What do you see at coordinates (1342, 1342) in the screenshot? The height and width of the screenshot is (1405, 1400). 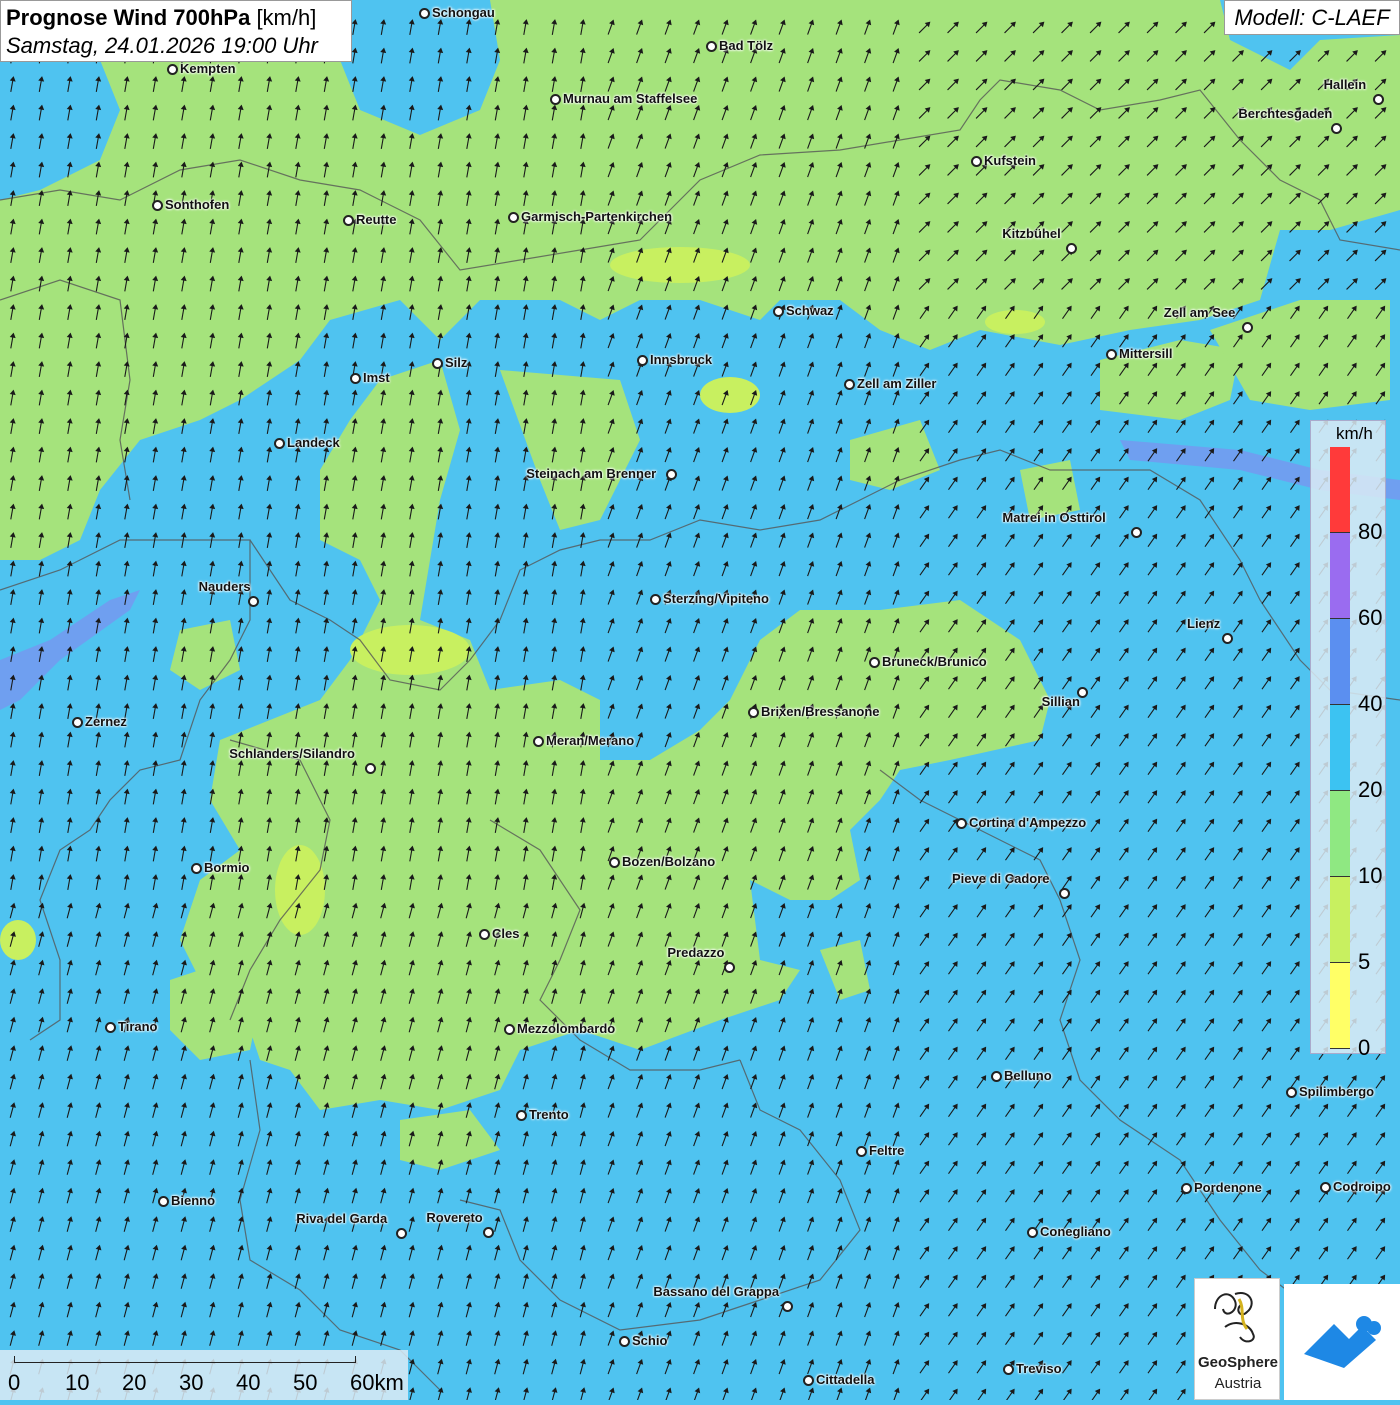 I see `weather-app-logo` at bounding box center [1342, 1342].